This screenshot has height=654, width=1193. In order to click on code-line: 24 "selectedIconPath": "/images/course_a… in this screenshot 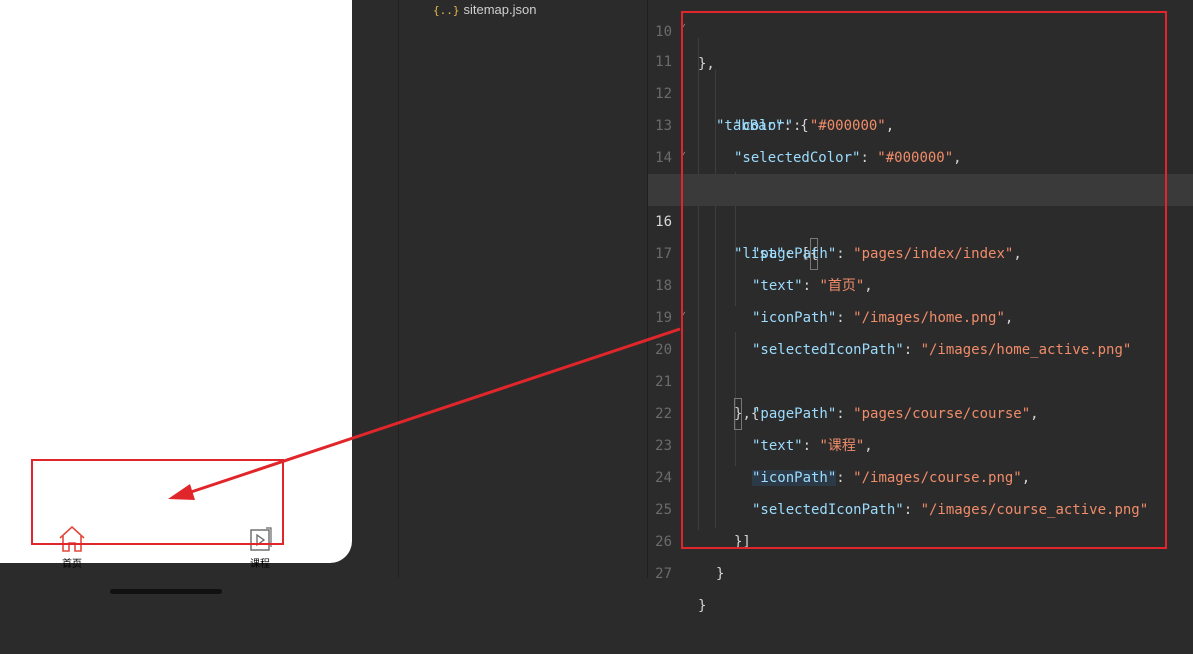, I will do `click(920, 474)`.